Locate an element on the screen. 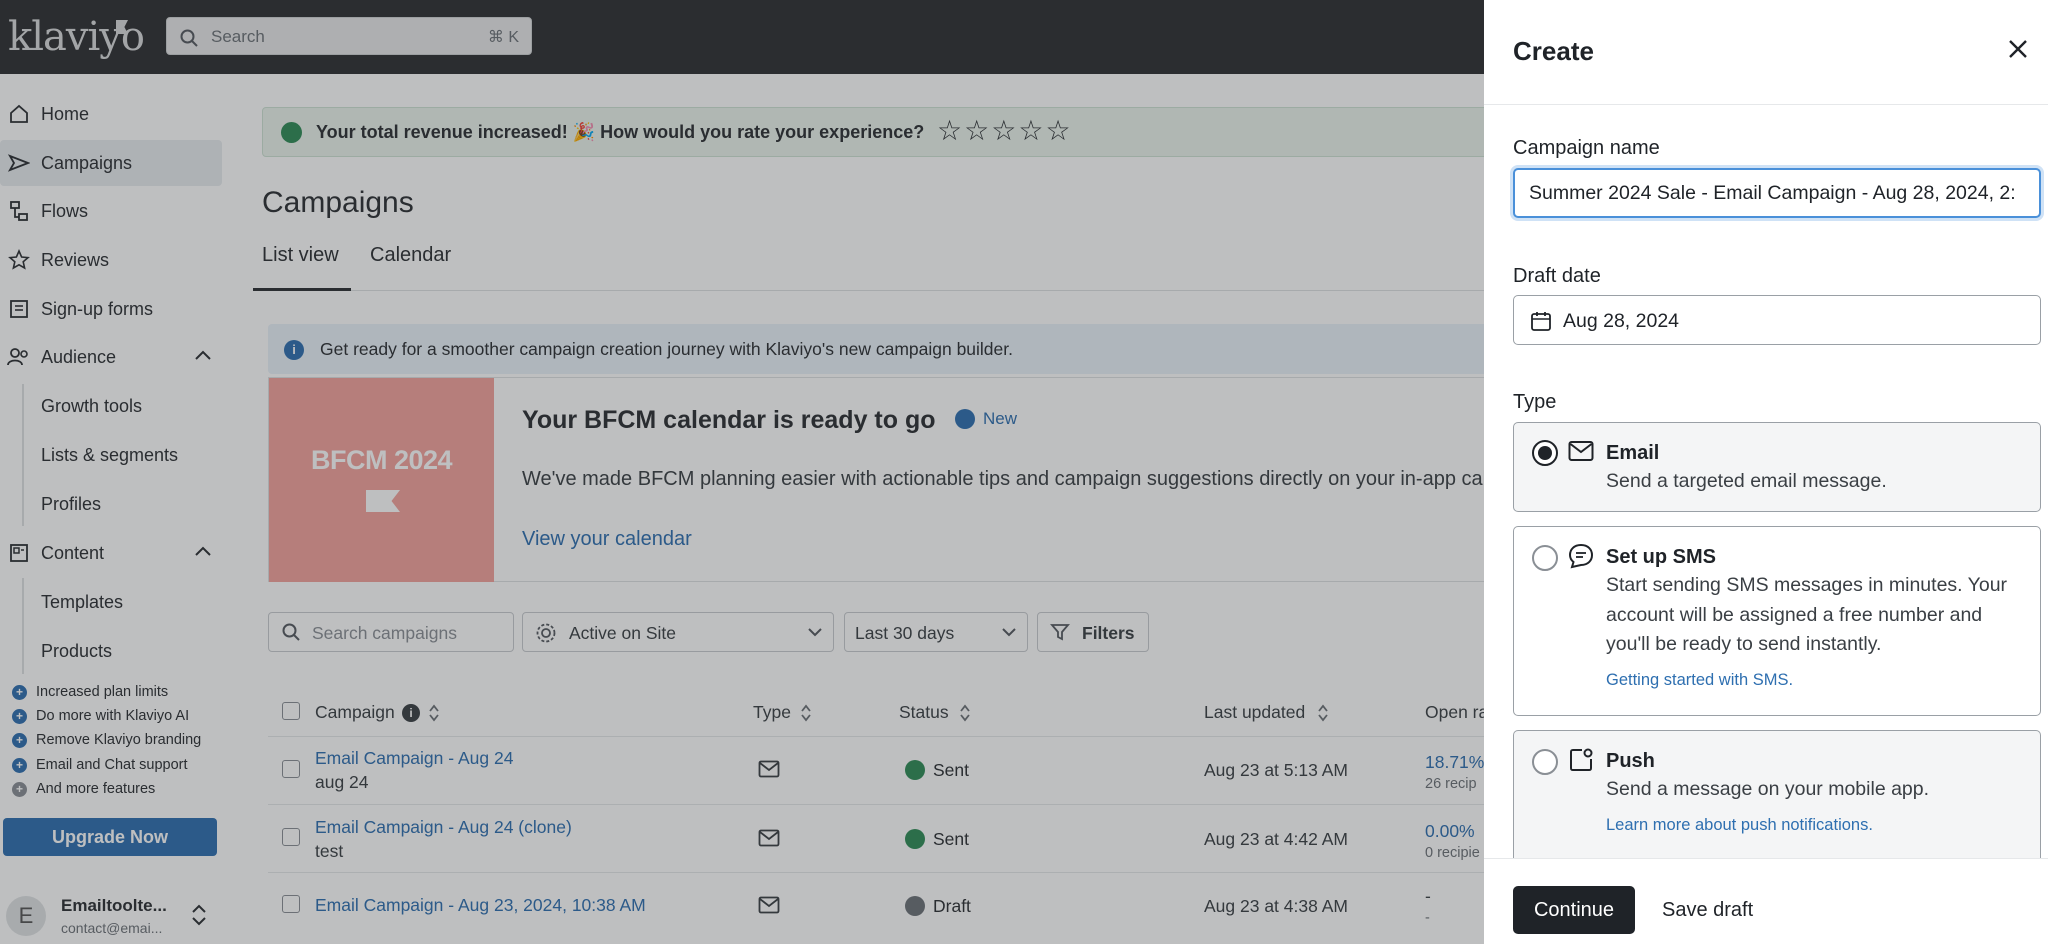 The height and width of the screenshot is (944, 2048). continue-button: Continue is located at coordinates (1574, 910).